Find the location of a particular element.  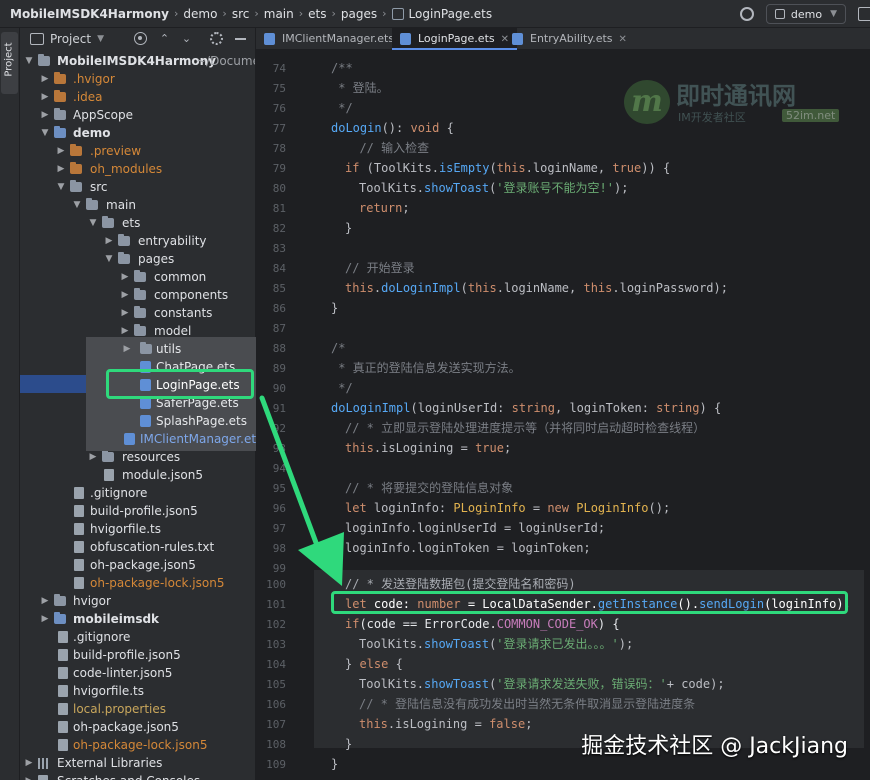

watermark-subtitle: IM开发者社区 is located at coordinates (712, 117).